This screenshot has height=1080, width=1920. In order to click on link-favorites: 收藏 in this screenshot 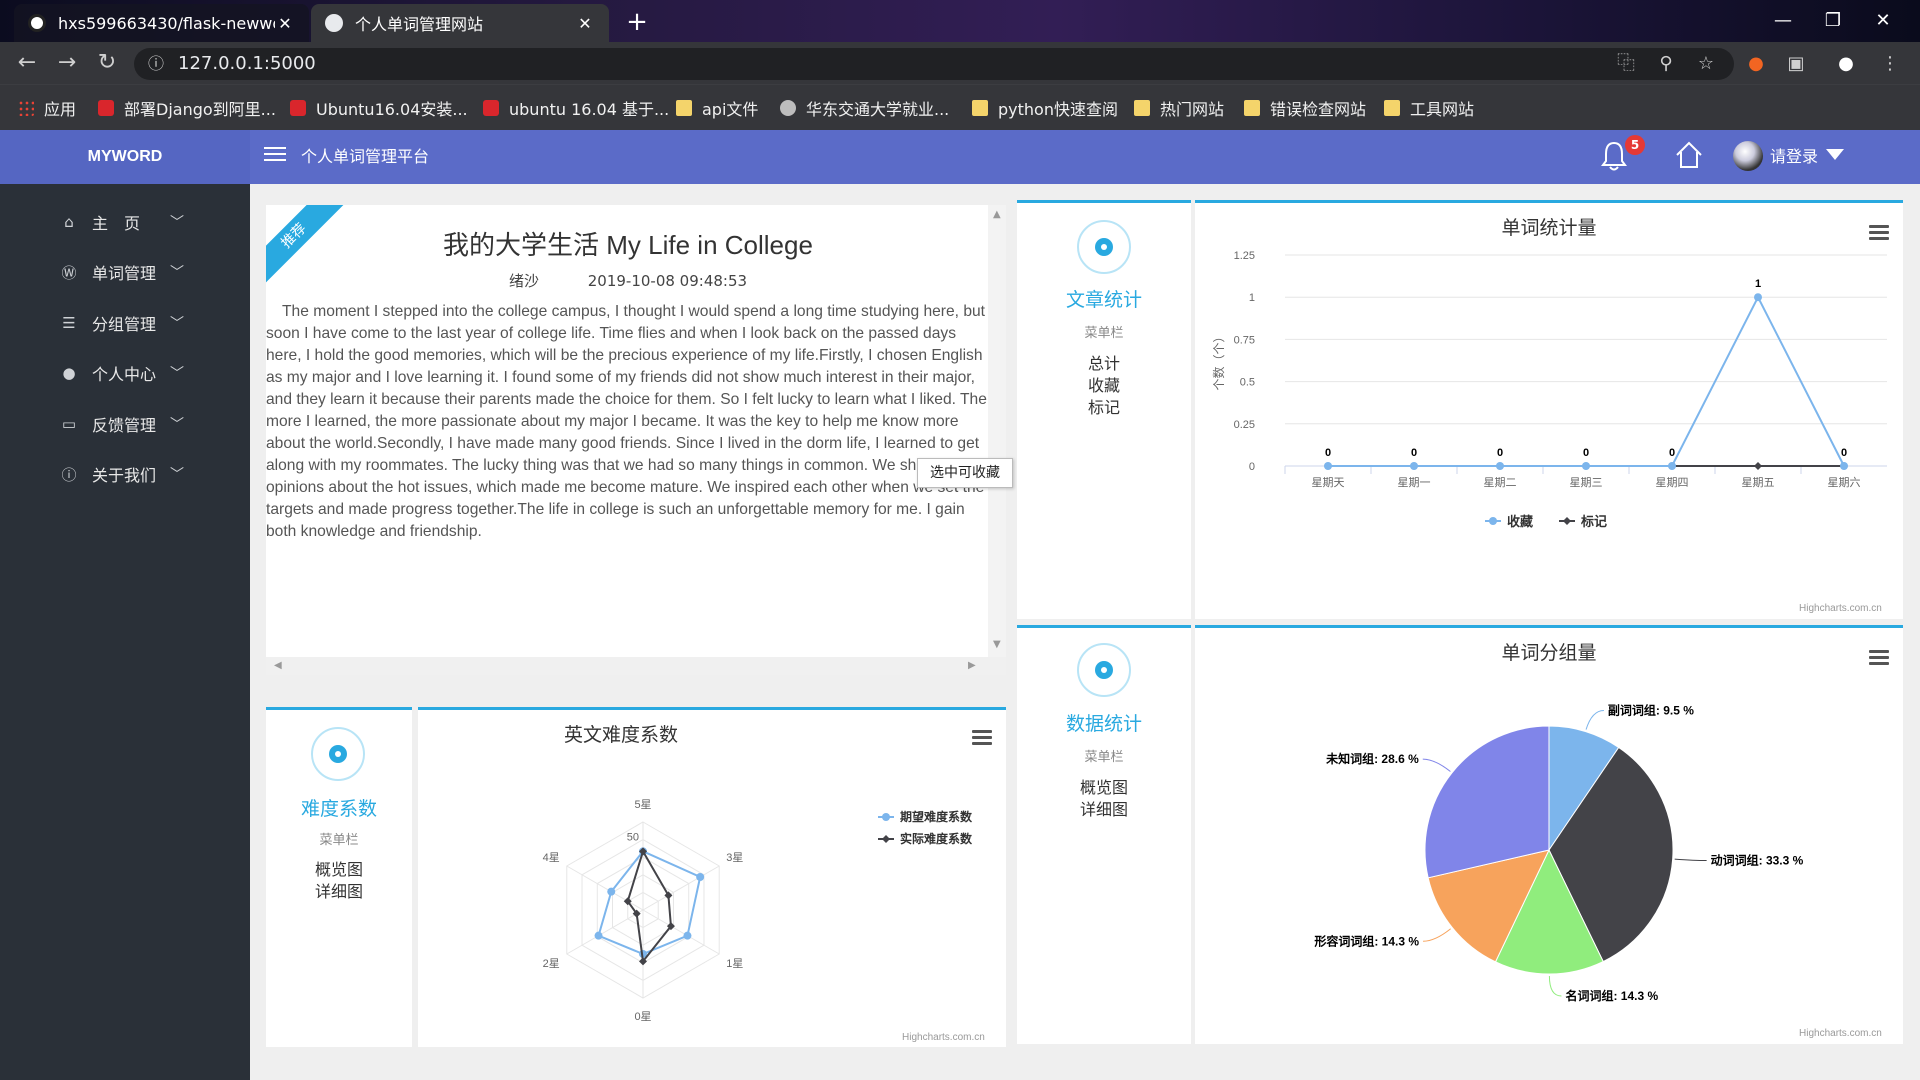, I will do `click(1104, 384)`.